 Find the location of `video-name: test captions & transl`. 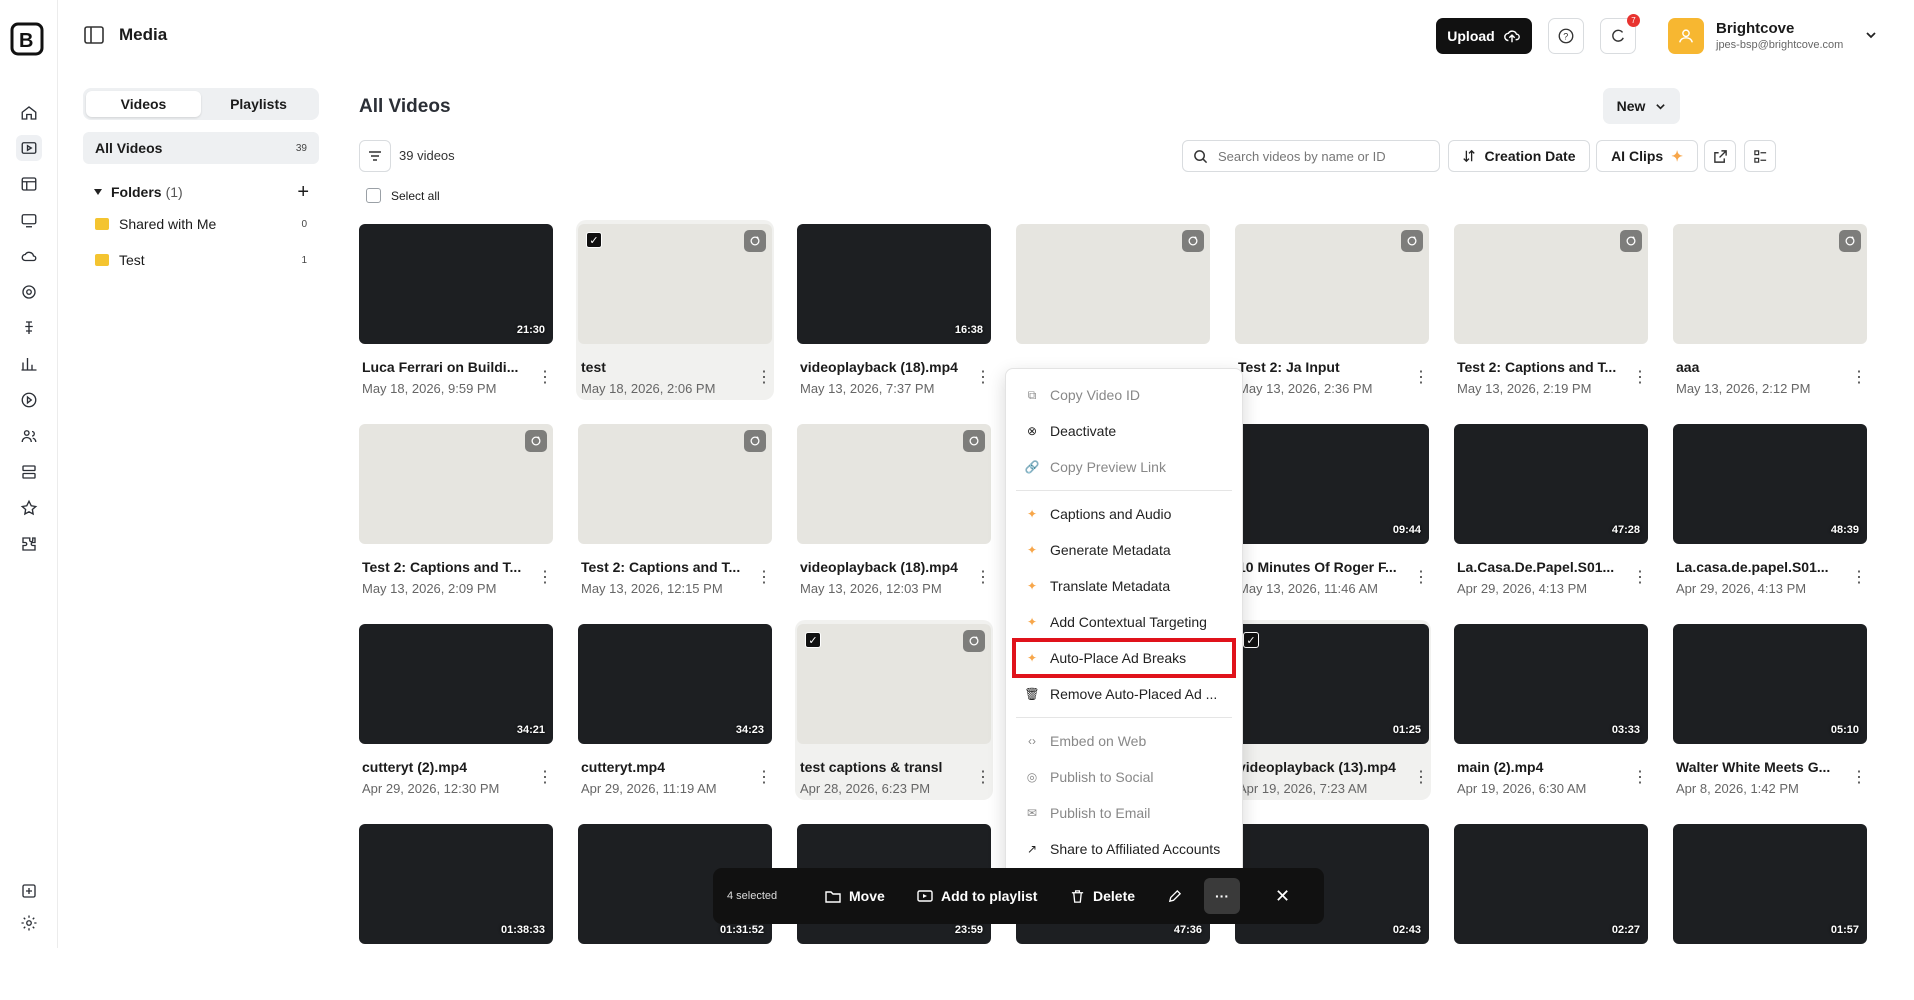

video-name: test captions & transl is located at coordinates (881, 767).